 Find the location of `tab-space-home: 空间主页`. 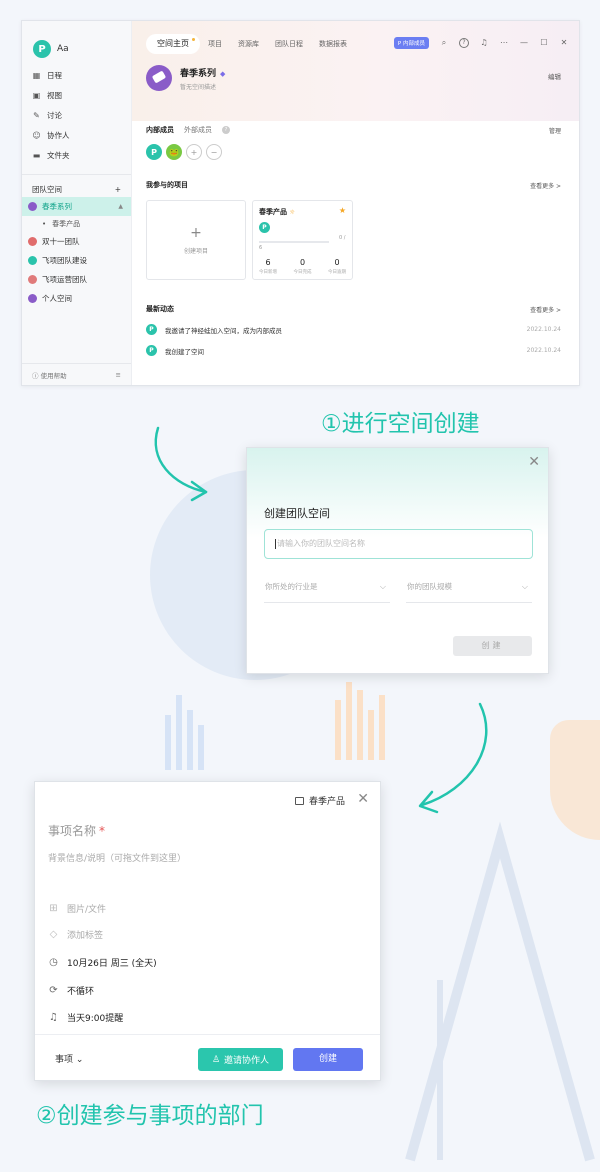

tab-space-home: 空间主页 is located at coordinates (173, 44).